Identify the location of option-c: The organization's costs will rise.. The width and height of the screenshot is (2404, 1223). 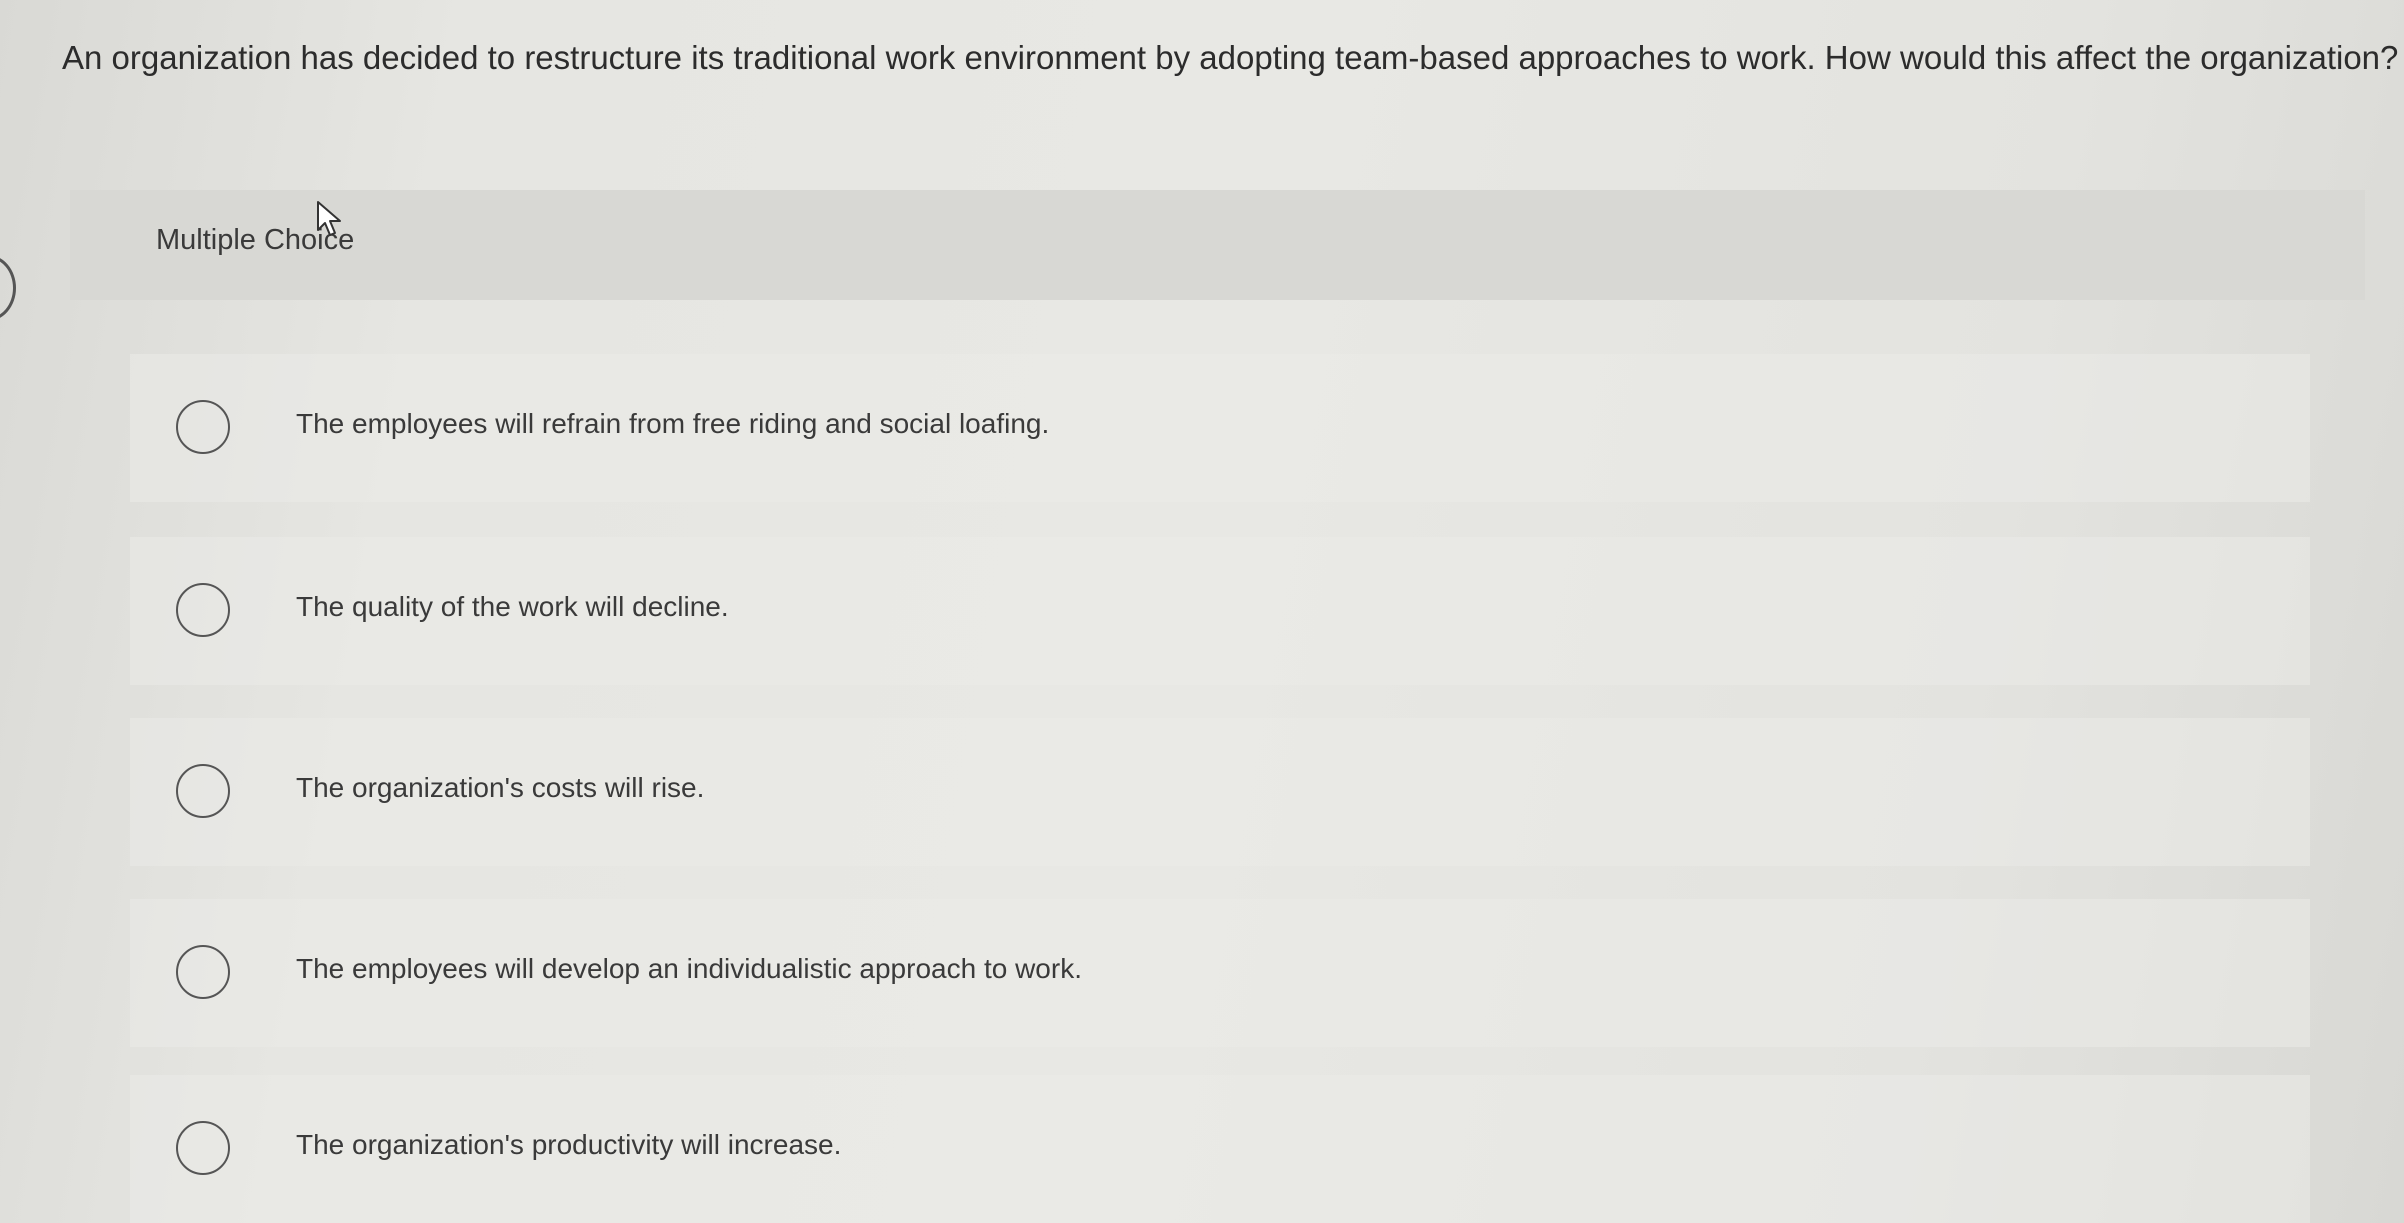
(1220, 792).